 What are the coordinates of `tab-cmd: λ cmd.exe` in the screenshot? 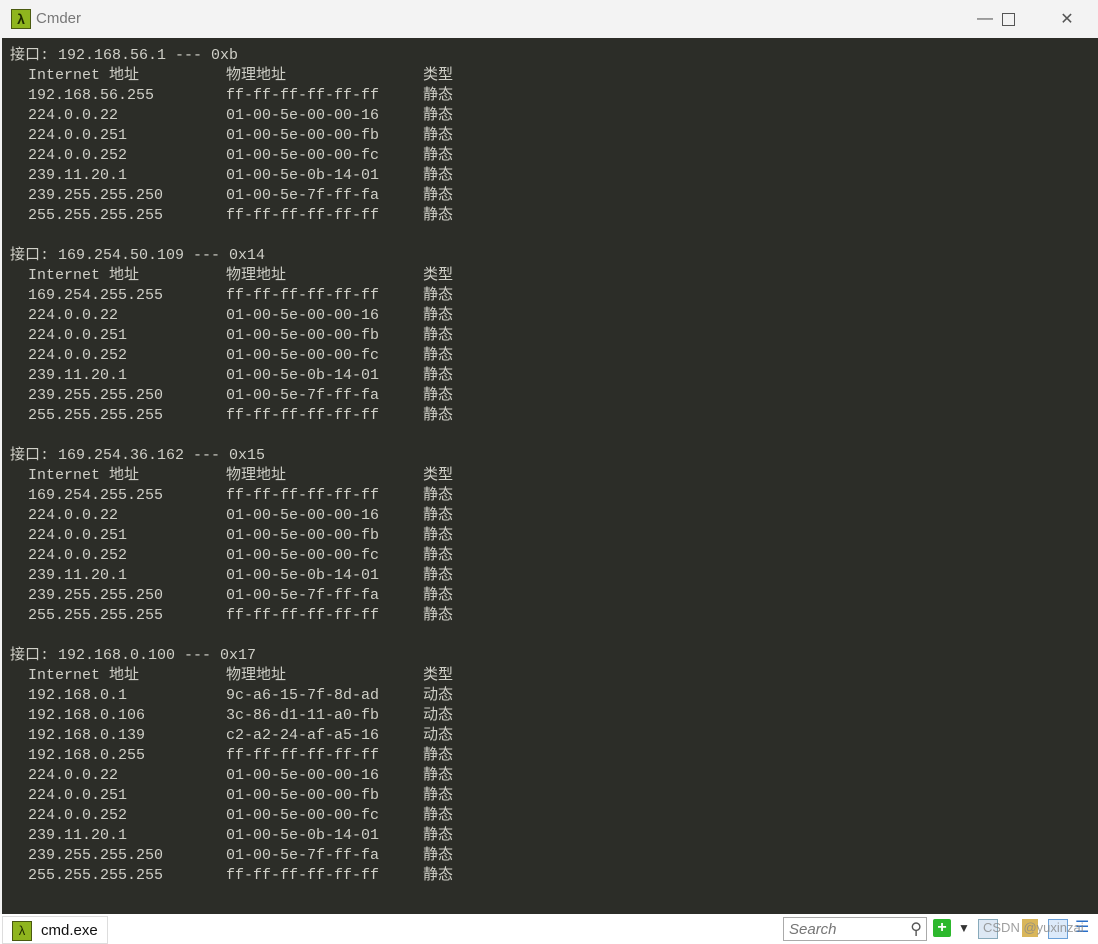 It's located at (55, 930).